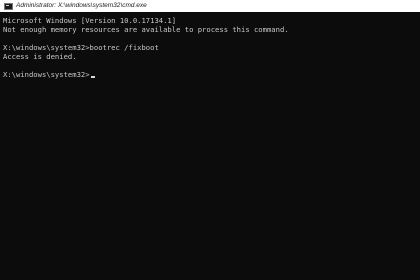 The image size is (420, 280). What do you see at coordinates (40, 56) in the screenshot?
I see `console-line-access-denied: Access is denied.` at bounding box center [40, 56].